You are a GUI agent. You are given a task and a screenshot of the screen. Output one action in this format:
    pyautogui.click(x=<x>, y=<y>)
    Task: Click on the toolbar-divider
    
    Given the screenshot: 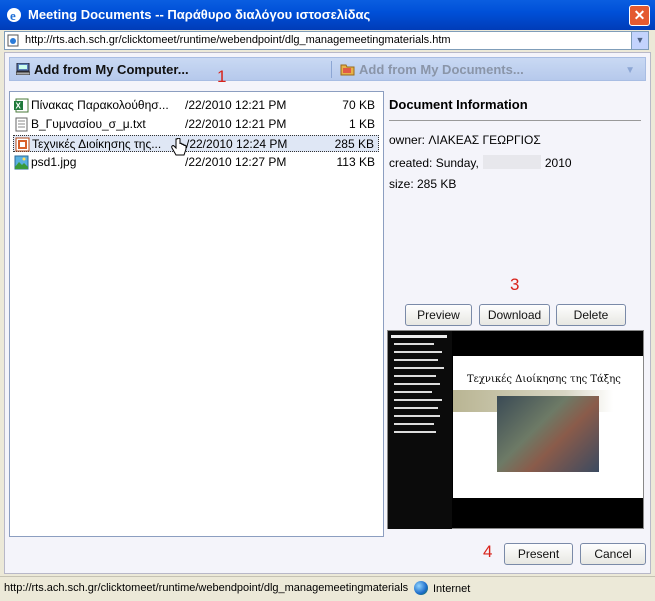 What is the action you would take?
    pyautogui.click(x=331, y=69)
    